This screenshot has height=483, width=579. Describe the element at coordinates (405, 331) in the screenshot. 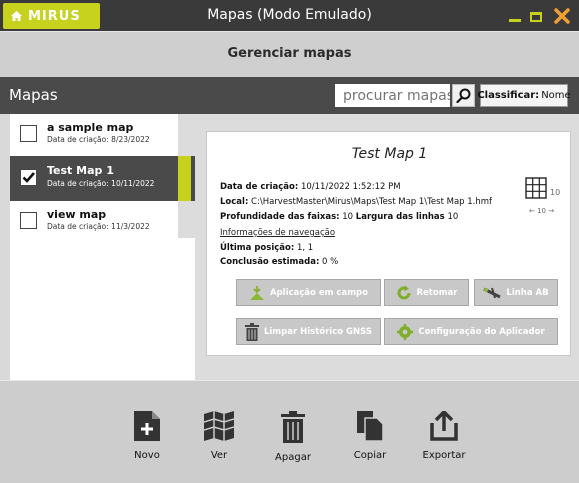

I see `applicator-gear-icon` at that location.